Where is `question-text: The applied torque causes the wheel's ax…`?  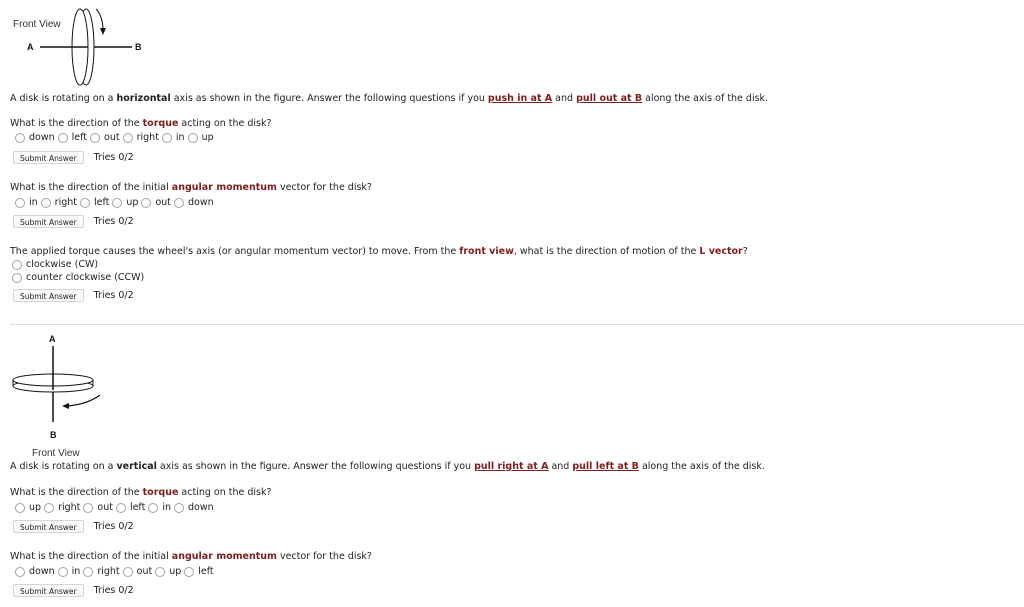 question-text: The applied torque causes the wheel's ax… is located at coordinates (379, 251).